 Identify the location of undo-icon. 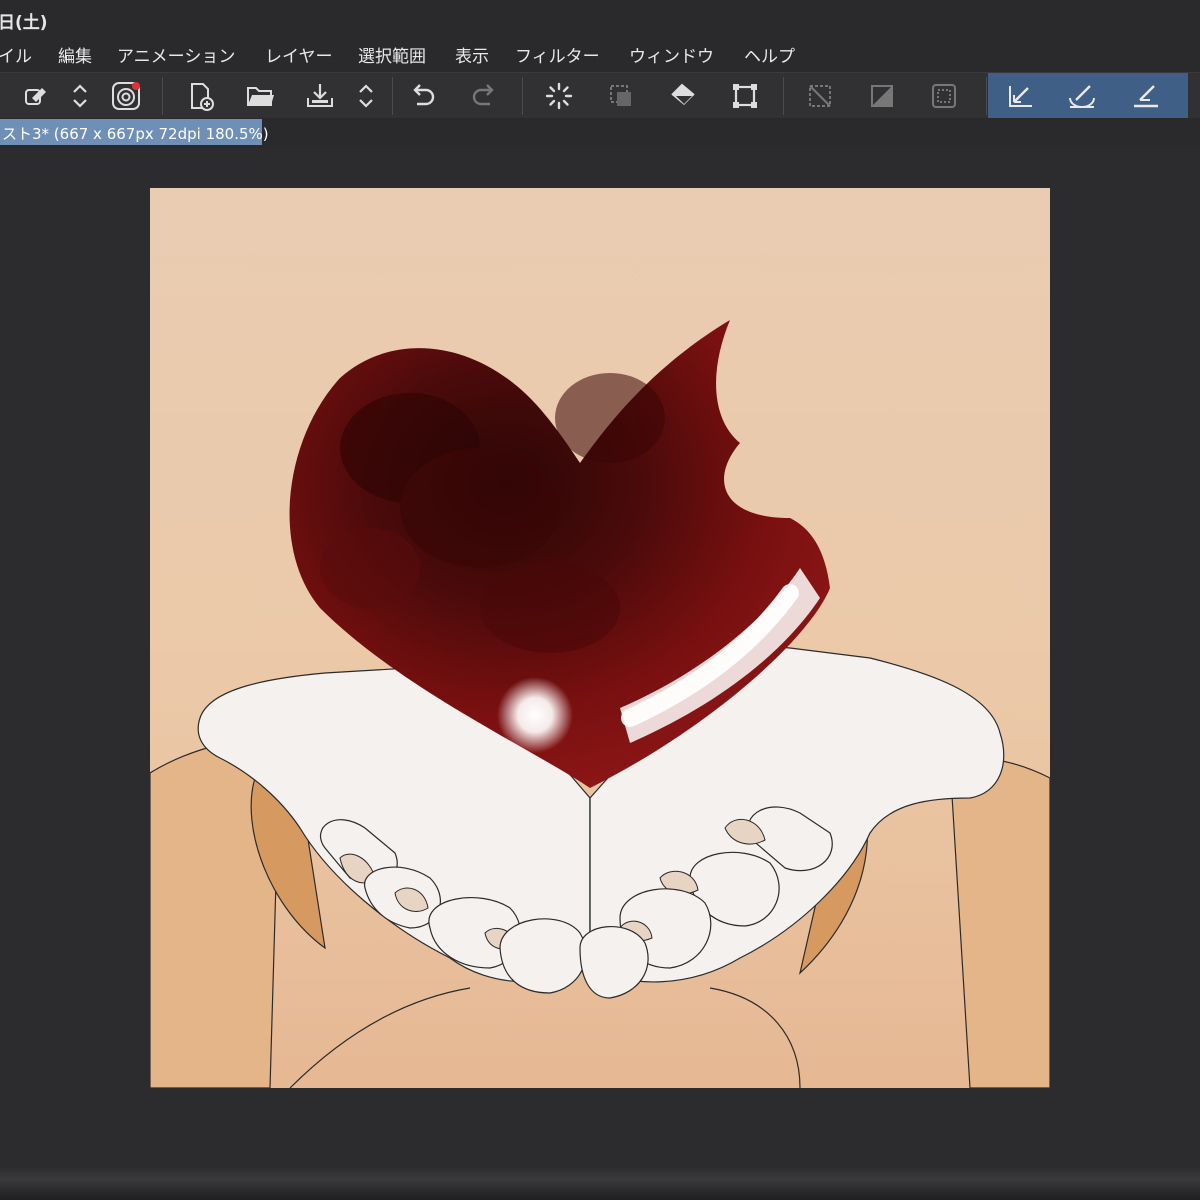
(423, 96).